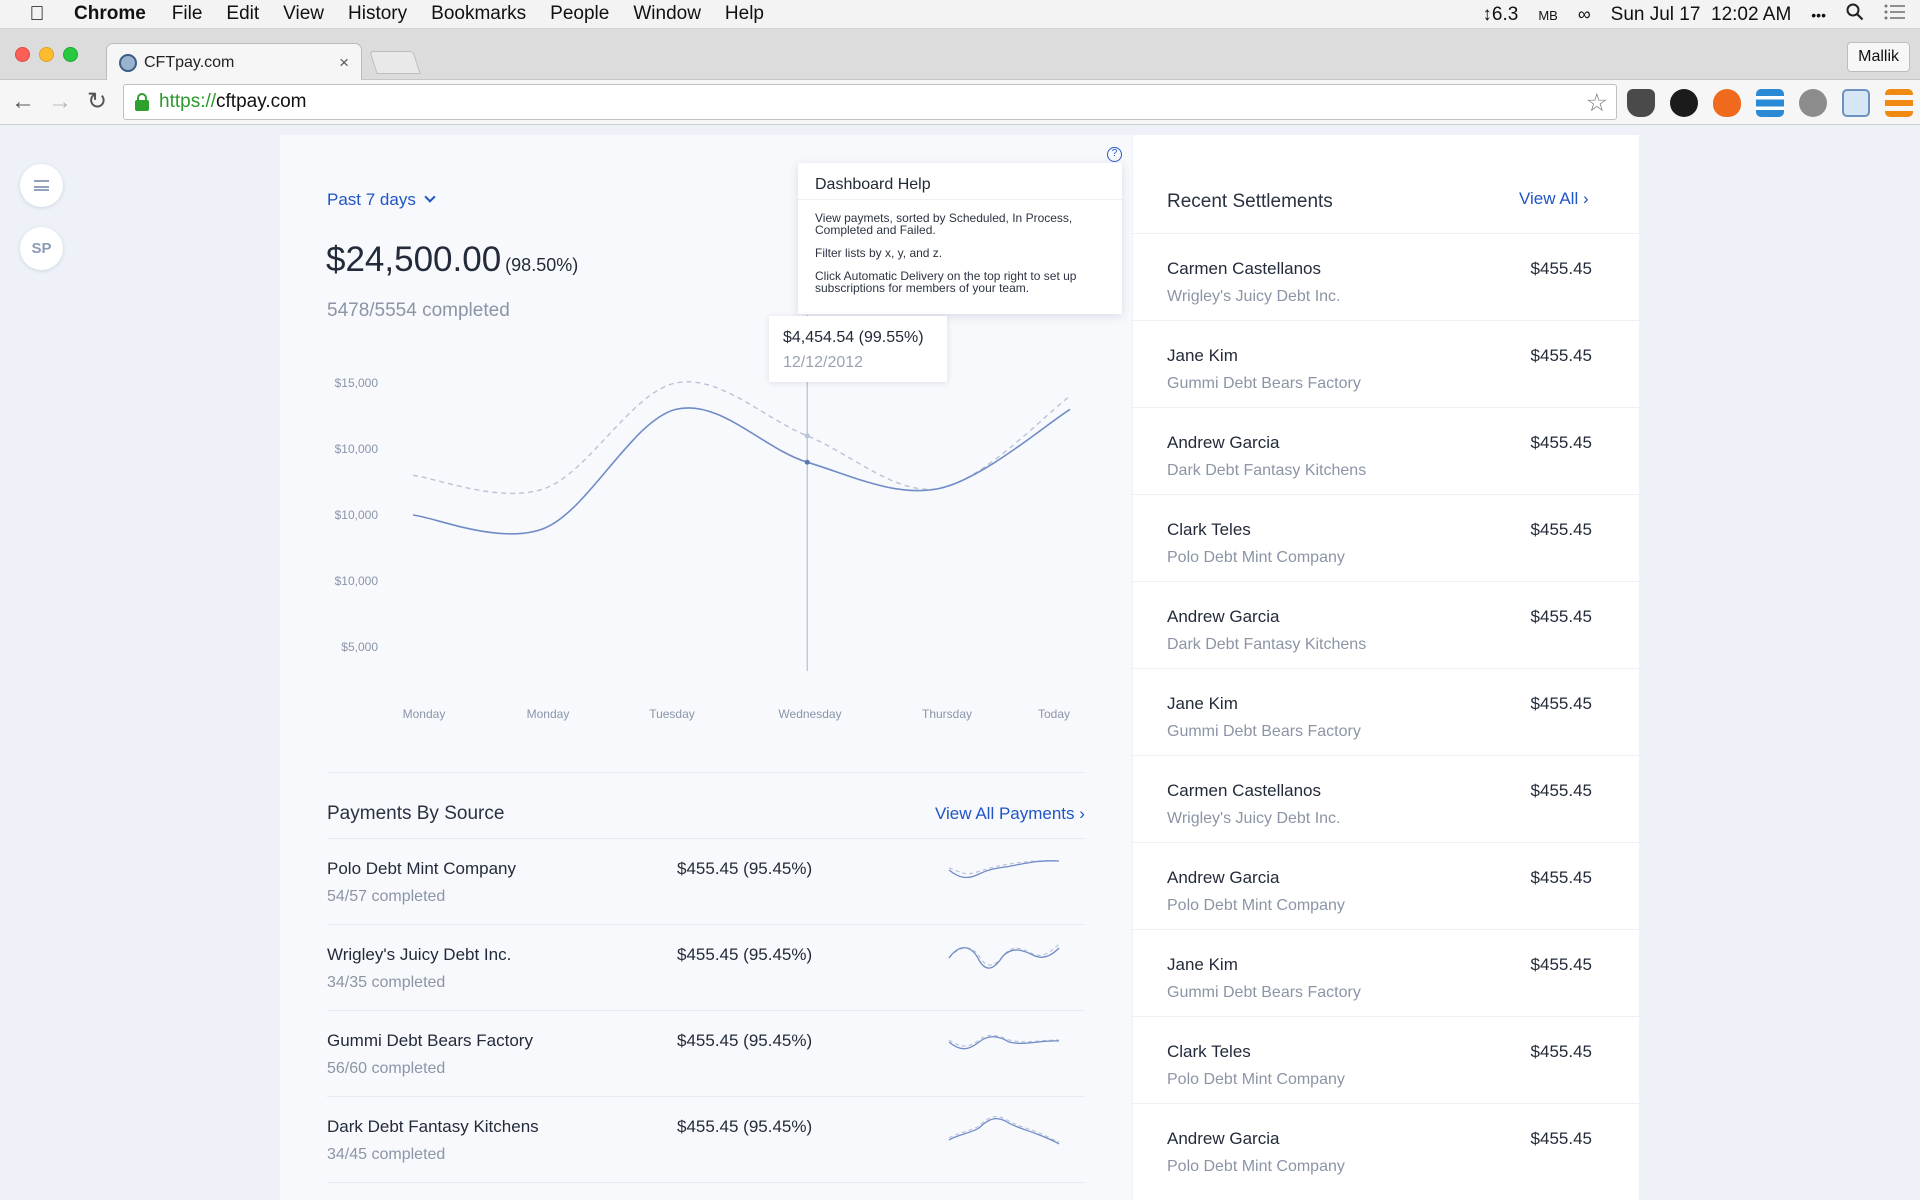  What do you see at coordinates (1878, 57) in the screenshot?
I see `profile-button: Mallik` at bounding box center [1878, 57].